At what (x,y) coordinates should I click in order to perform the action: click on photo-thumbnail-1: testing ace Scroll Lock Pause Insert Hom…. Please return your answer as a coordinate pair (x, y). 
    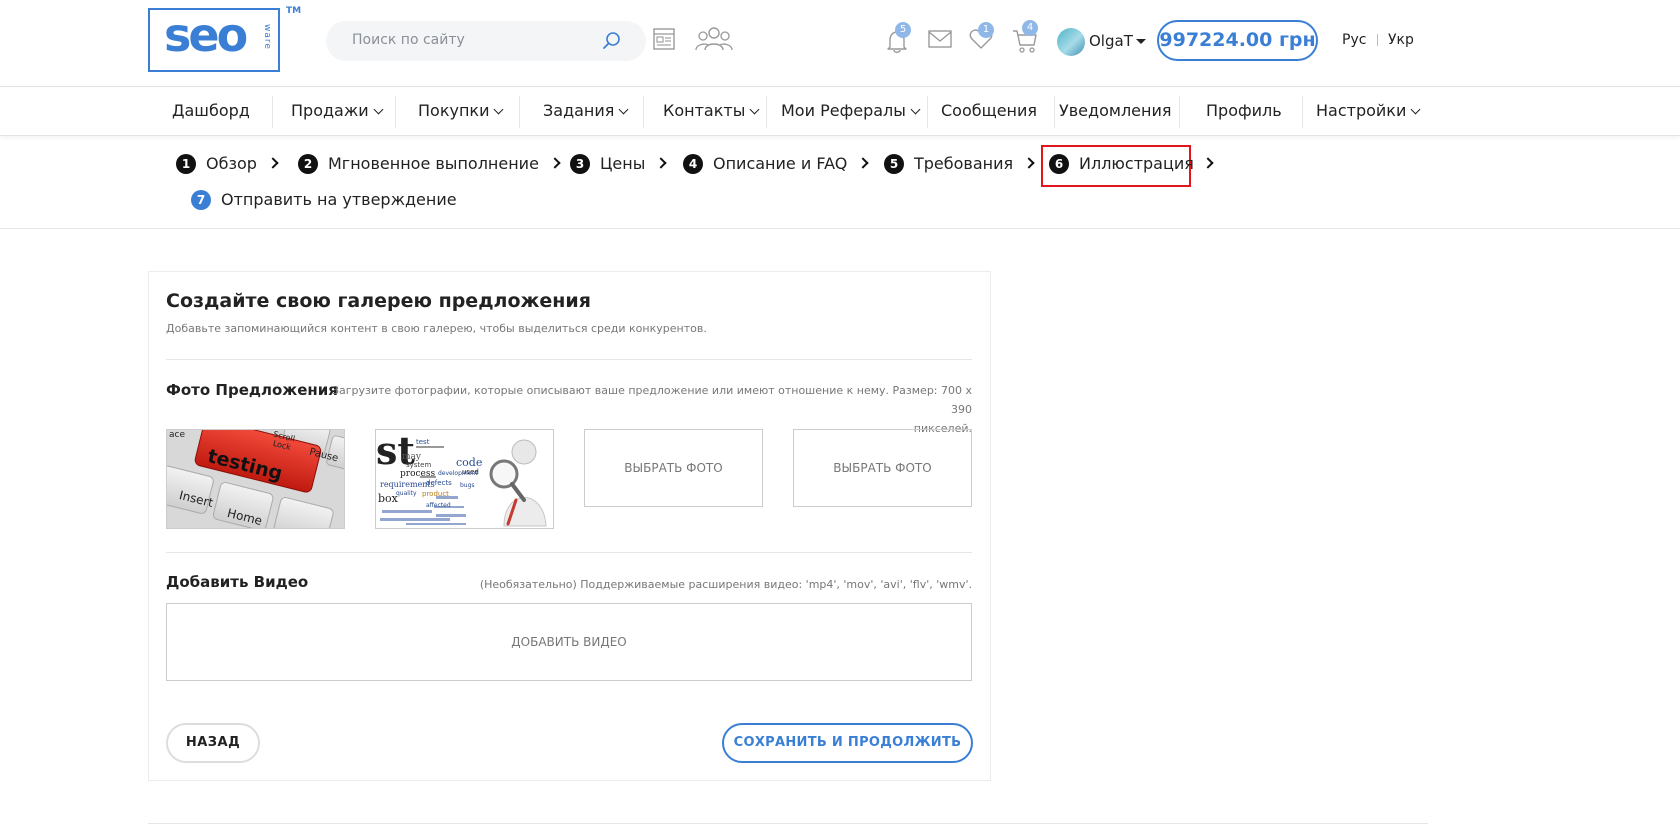
    Looking at the image, I should click on (255, 479).